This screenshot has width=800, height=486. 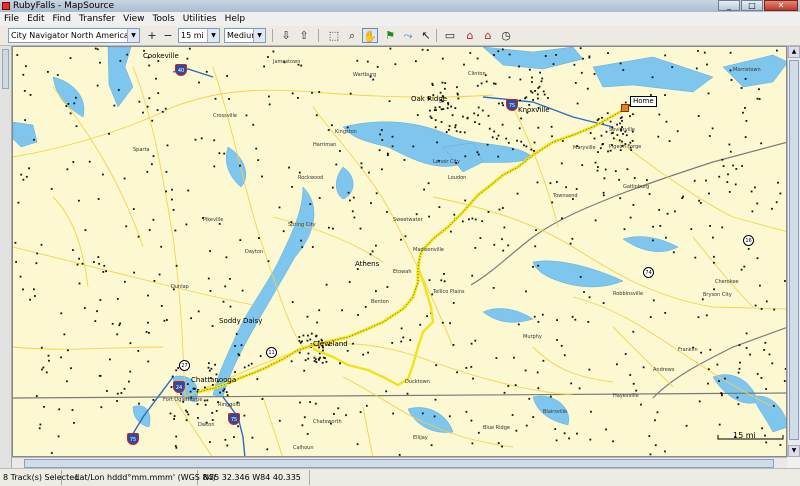 What do you see at coordinates (752, 5) in the screenshot?
I see `maximize-button: □` at bounding box center [752, 5].